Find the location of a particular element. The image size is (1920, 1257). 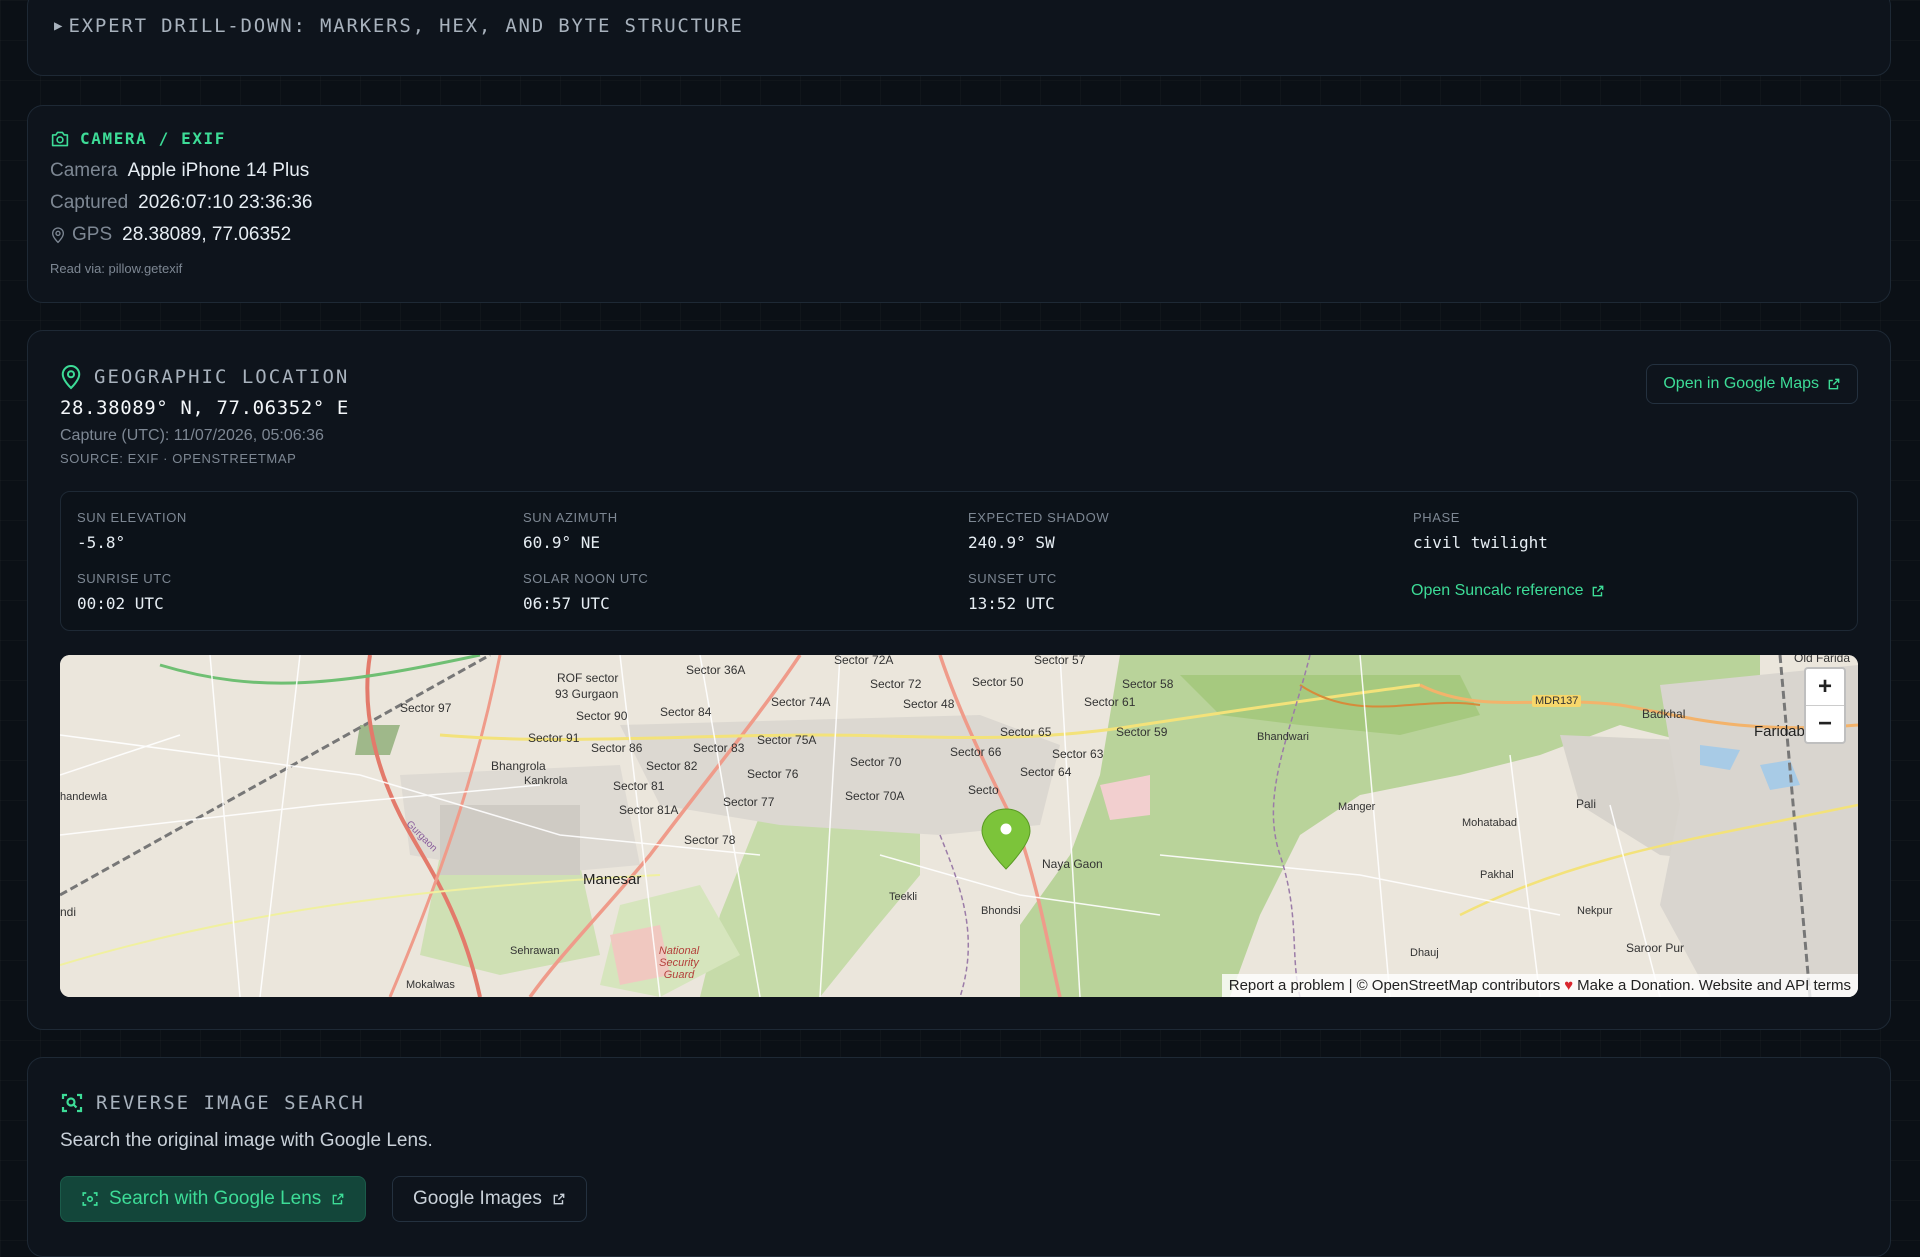

map-label: Sector 61 is located at coordinates (1110, 702).